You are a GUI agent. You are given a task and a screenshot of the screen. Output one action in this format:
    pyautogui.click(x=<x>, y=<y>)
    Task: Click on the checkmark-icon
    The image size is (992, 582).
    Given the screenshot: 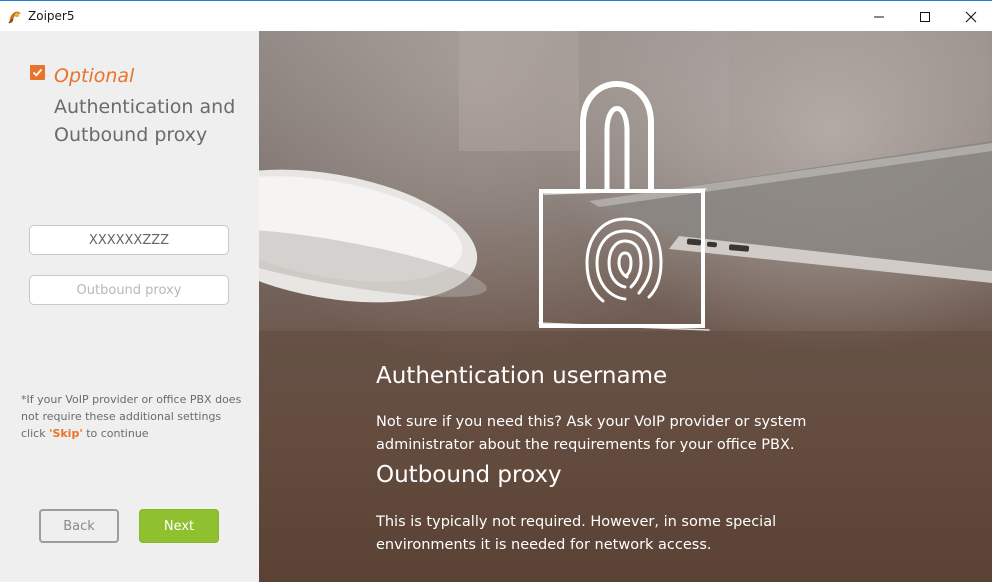 What is the action you would take?
    pyautogui.click(x=37, y=72)
    